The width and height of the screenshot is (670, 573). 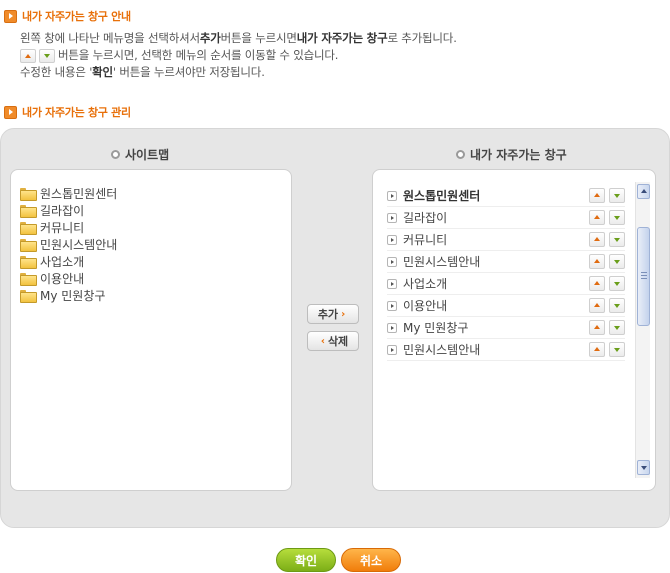 What do you see at coordinates (518, 155) in the screenshot?
I see `favorites-header-text: 내가 자주가는 창구` at bounding box center [518, 155].